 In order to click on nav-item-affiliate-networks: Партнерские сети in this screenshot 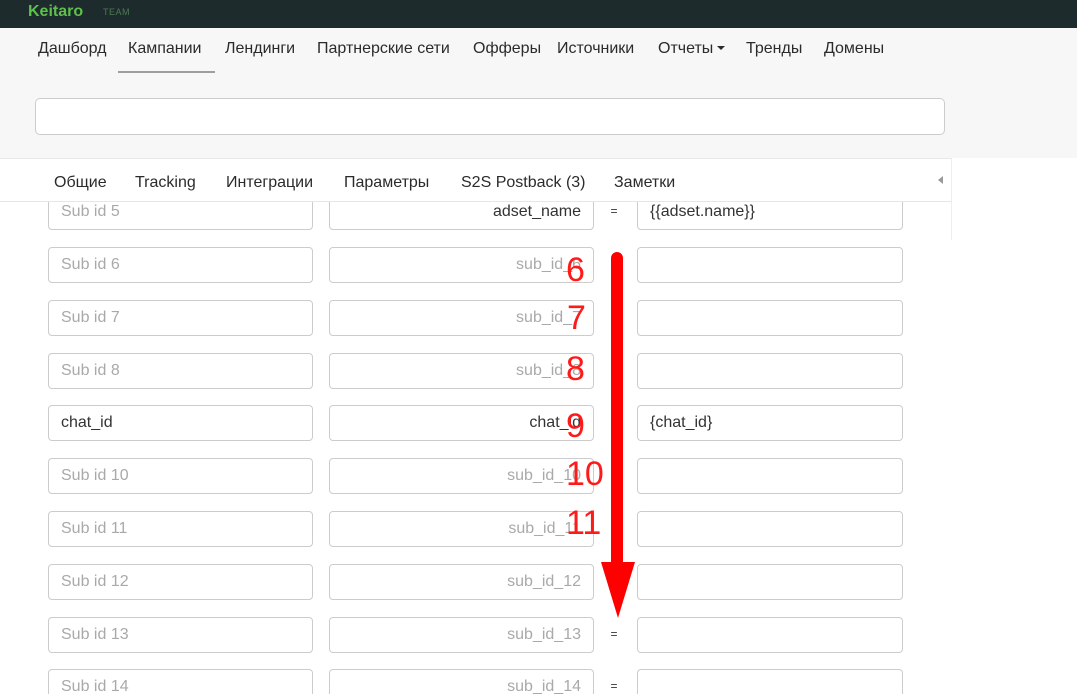, I will do `click(383, 49)`.